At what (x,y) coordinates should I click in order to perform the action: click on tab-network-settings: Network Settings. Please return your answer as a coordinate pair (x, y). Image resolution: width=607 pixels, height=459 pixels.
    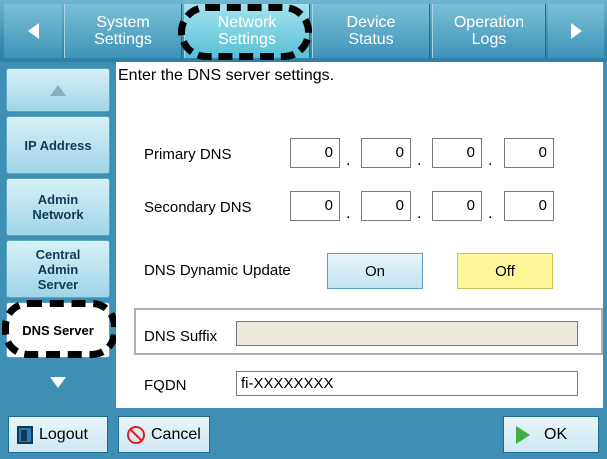
    Looking at the image, I should click on (247, 31).